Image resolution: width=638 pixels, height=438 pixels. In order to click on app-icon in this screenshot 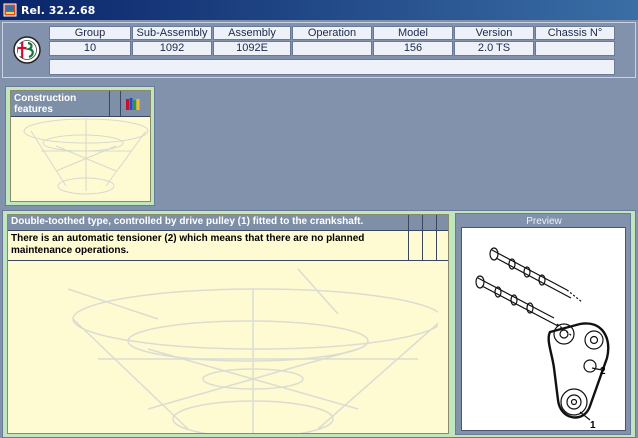, I will do `click(10, 10)`.